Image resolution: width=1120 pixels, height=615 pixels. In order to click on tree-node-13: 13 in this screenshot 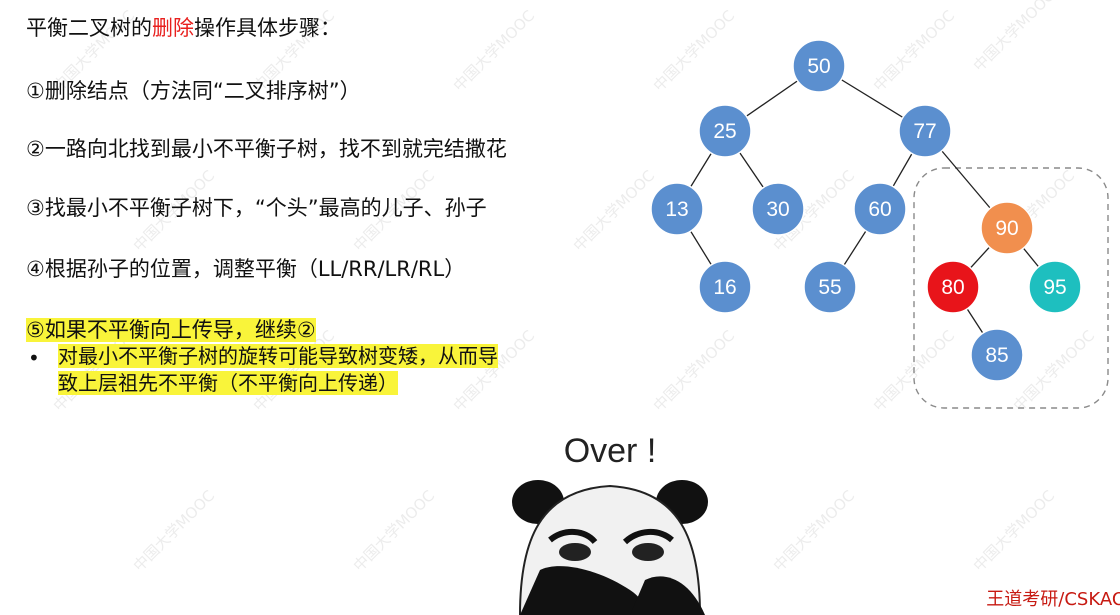, I will do `click(677, 209)`.